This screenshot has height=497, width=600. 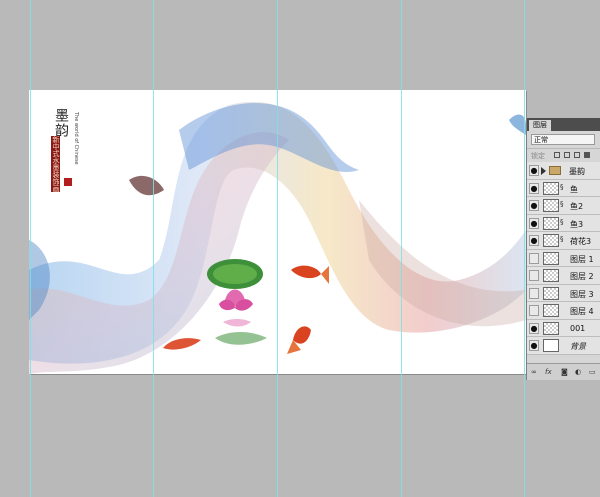 I want to click on expand-arrow-icon, so click(x=543, y=171).